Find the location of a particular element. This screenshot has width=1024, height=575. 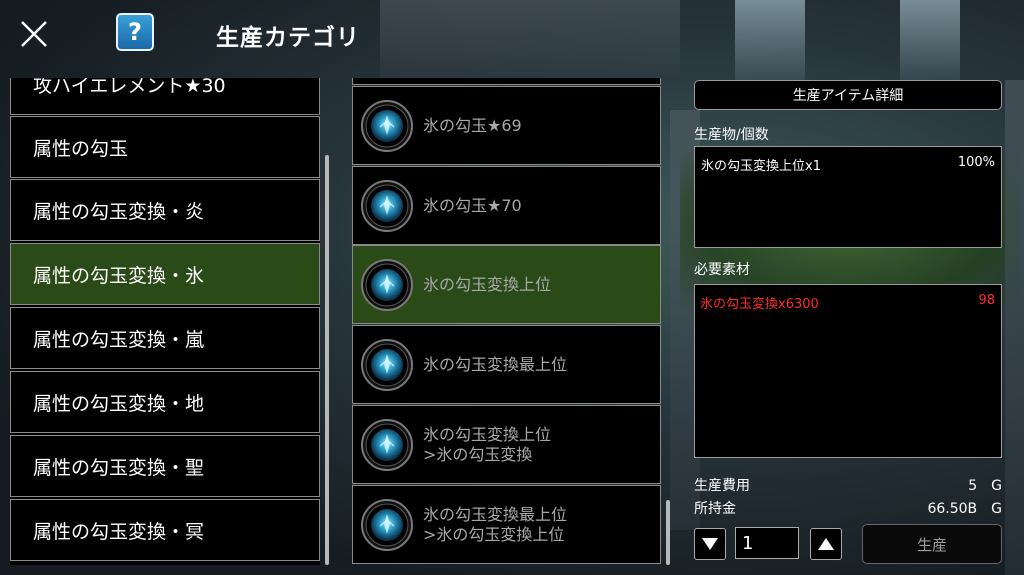

category-label: 属性の勾玉変換・聖 is located at coordinates (119, 467).